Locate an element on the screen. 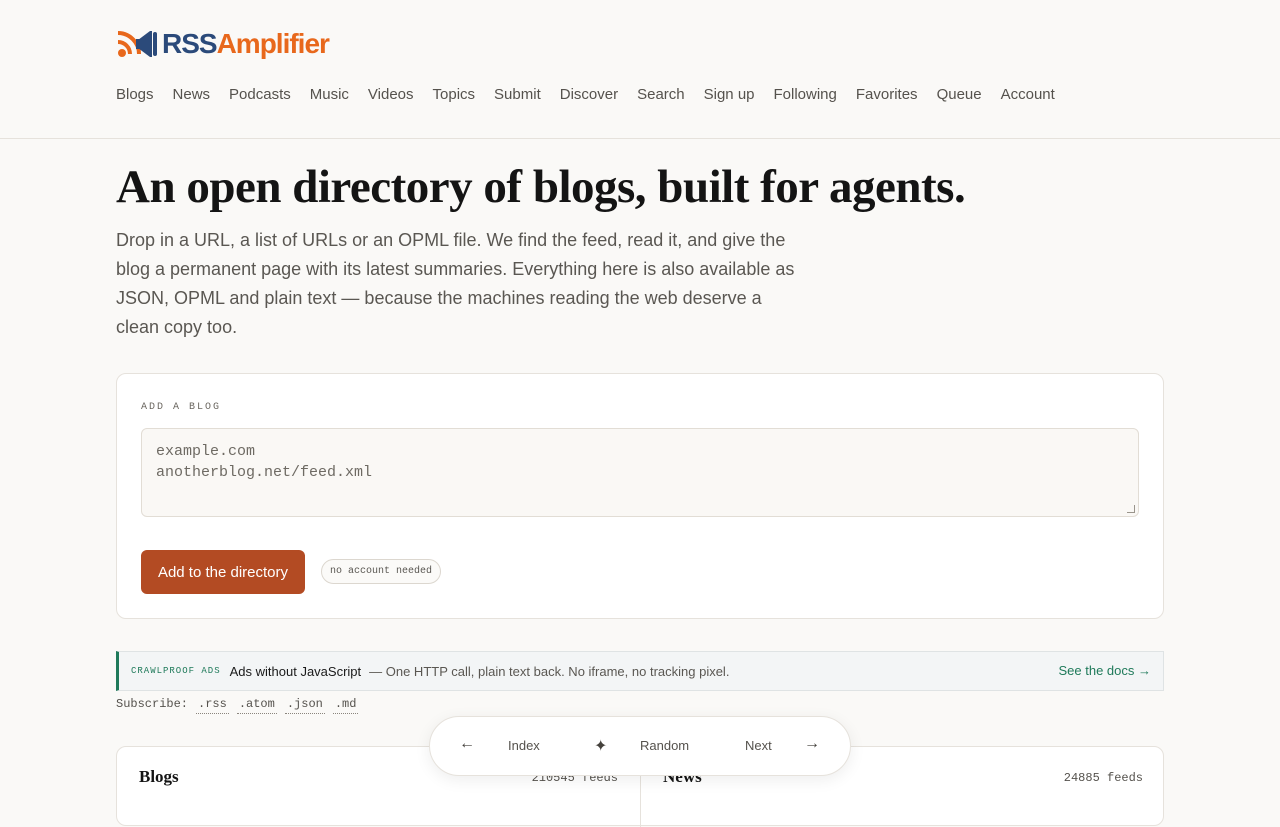 The width and height of the screenshot is (1280, 827). feeds-section-title: Blogs is located at coordinates (159, 776).